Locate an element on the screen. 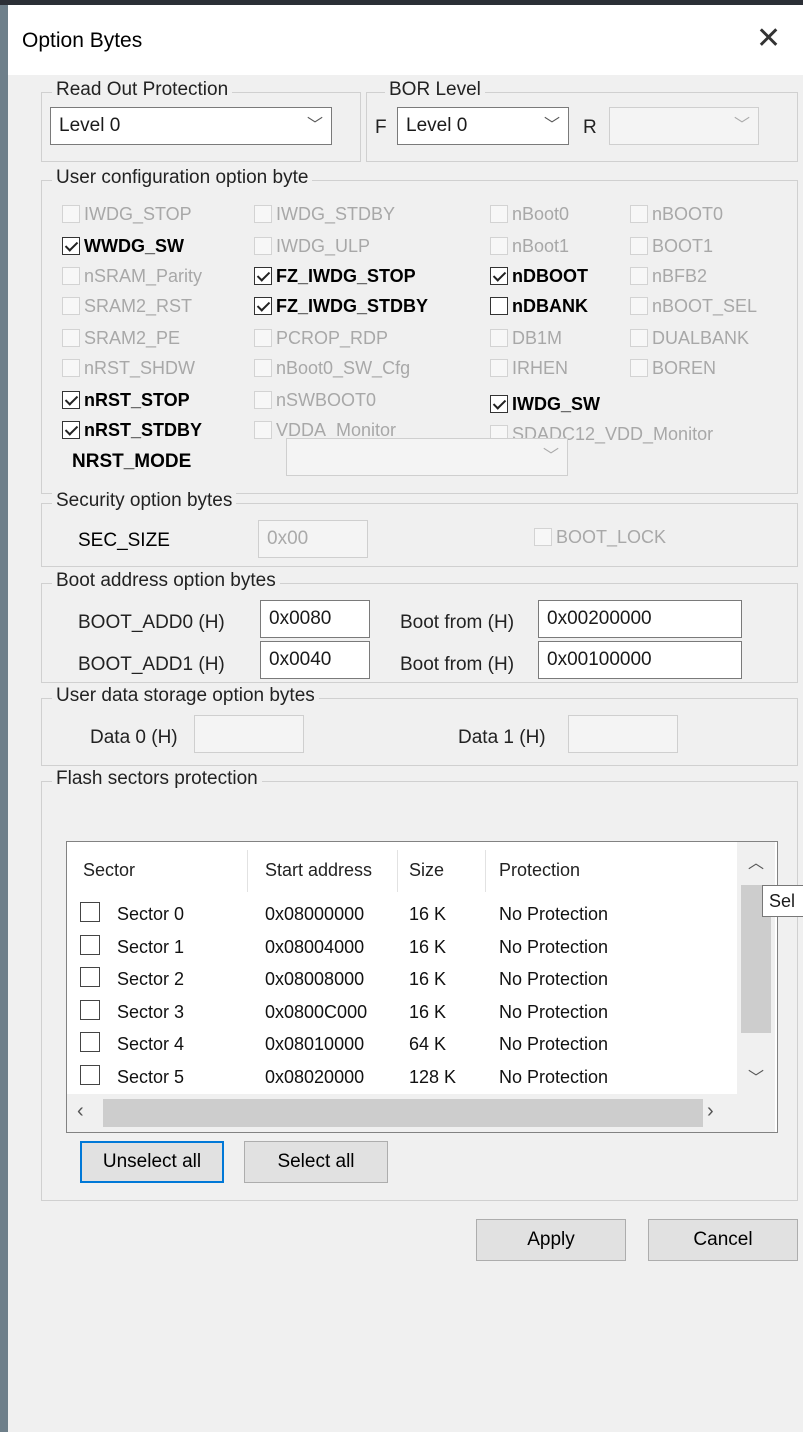 Image resolution: width=803 pixels, height=1432 pixels. checkbox-label: nSRAM_Parity is located at coordinates (143, 275).